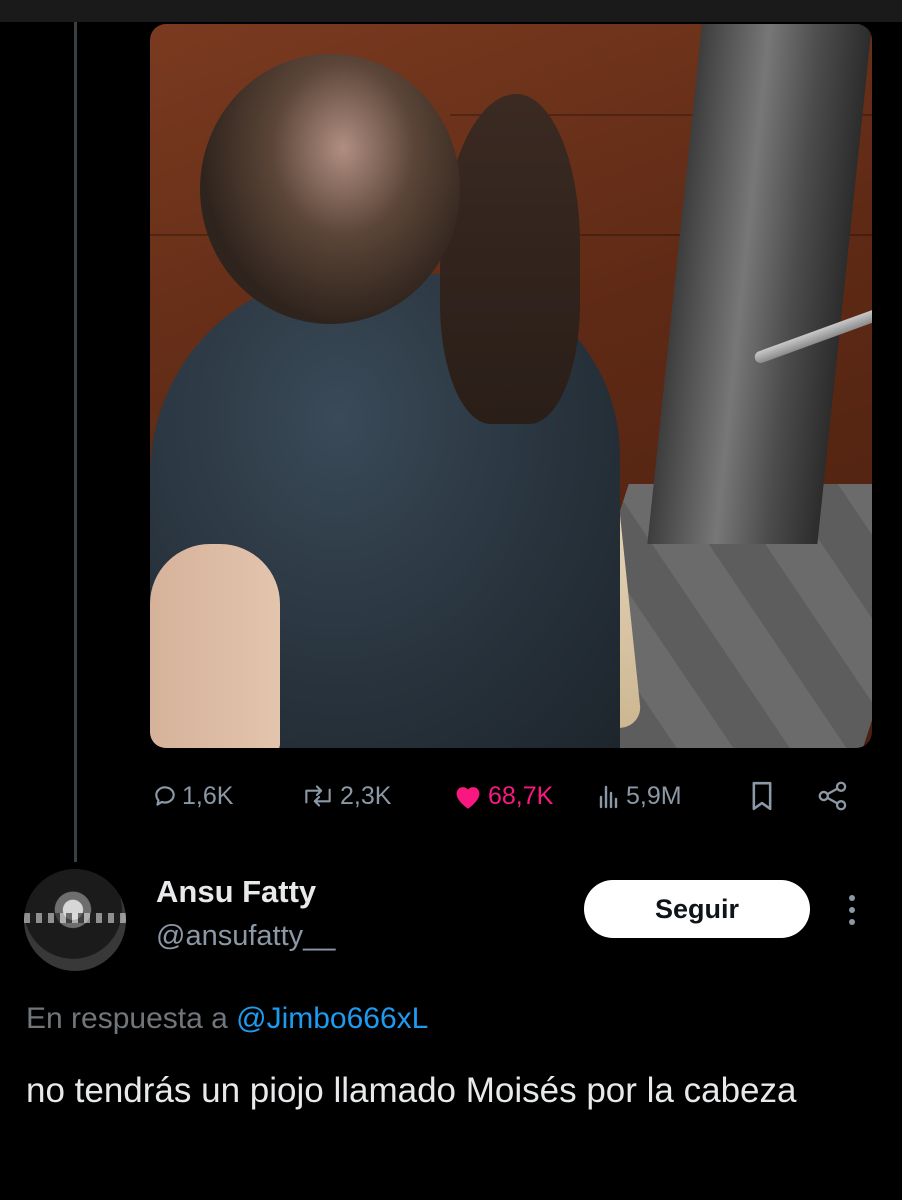 This screenshot has width=902, height=1200. I want to click on retweet-action: 2,3K, so click(345, 796).